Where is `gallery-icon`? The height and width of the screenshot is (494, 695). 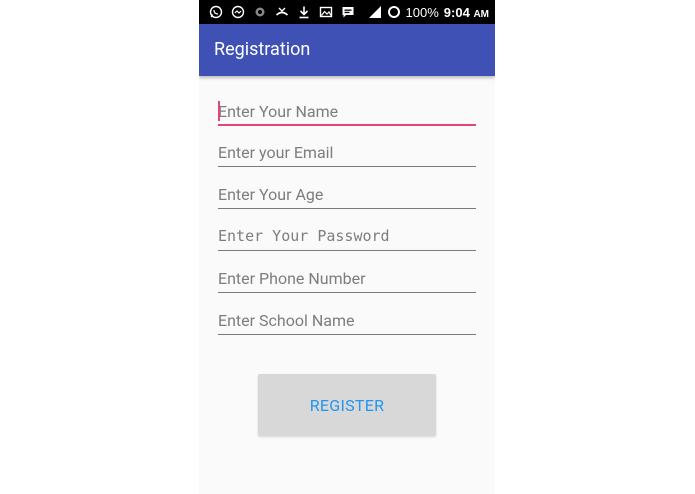
gallery-icon is located at coordinates (326, 12).